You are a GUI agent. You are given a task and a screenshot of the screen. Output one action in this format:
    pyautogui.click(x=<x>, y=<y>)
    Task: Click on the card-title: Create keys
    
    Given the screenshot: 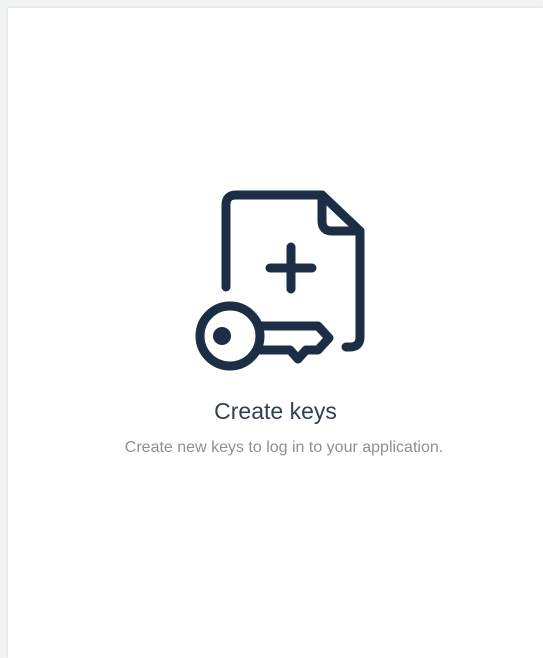 What is the action you would take?
    pyautogui.click(x=275, y=411)
    